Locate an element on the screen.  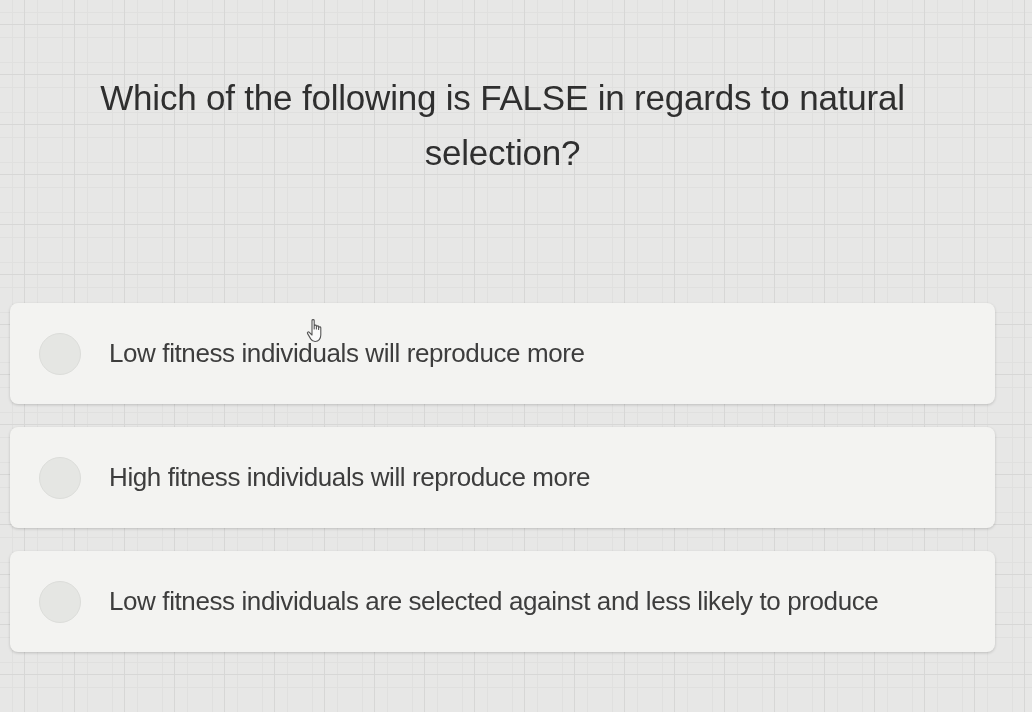
option-text: High fitness individuals will reproduce more is located at coordinates (349, 477).